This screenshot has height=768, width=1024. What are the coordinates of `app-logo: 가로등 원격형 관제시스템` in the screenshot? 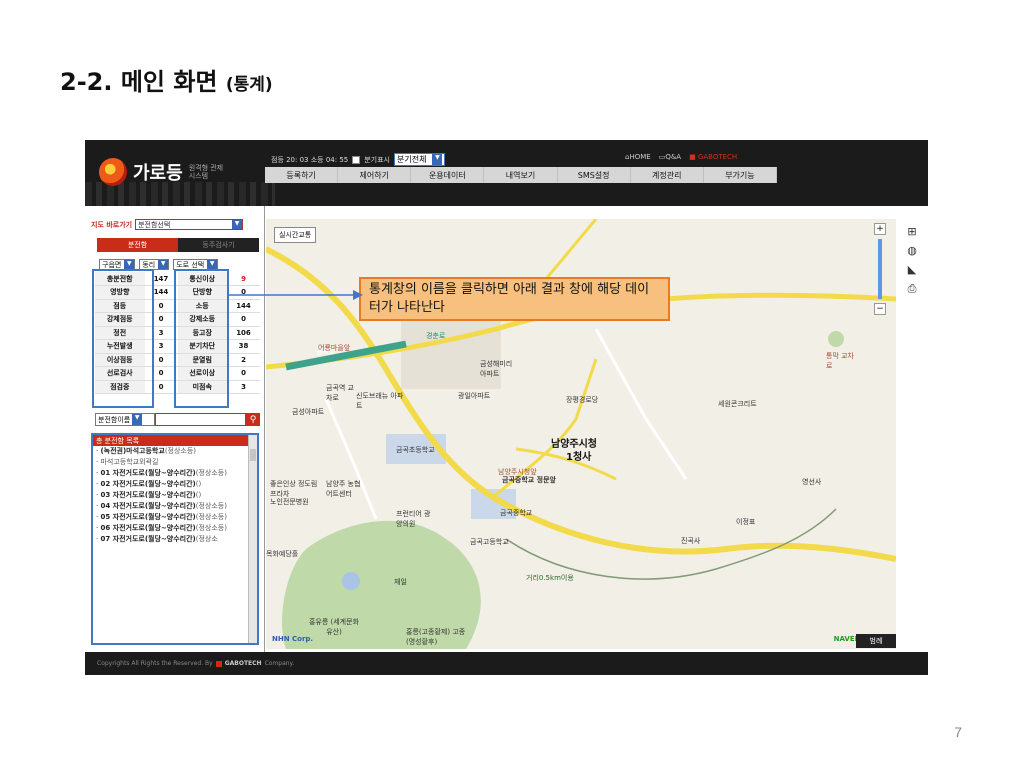 It's located at (162, 172).